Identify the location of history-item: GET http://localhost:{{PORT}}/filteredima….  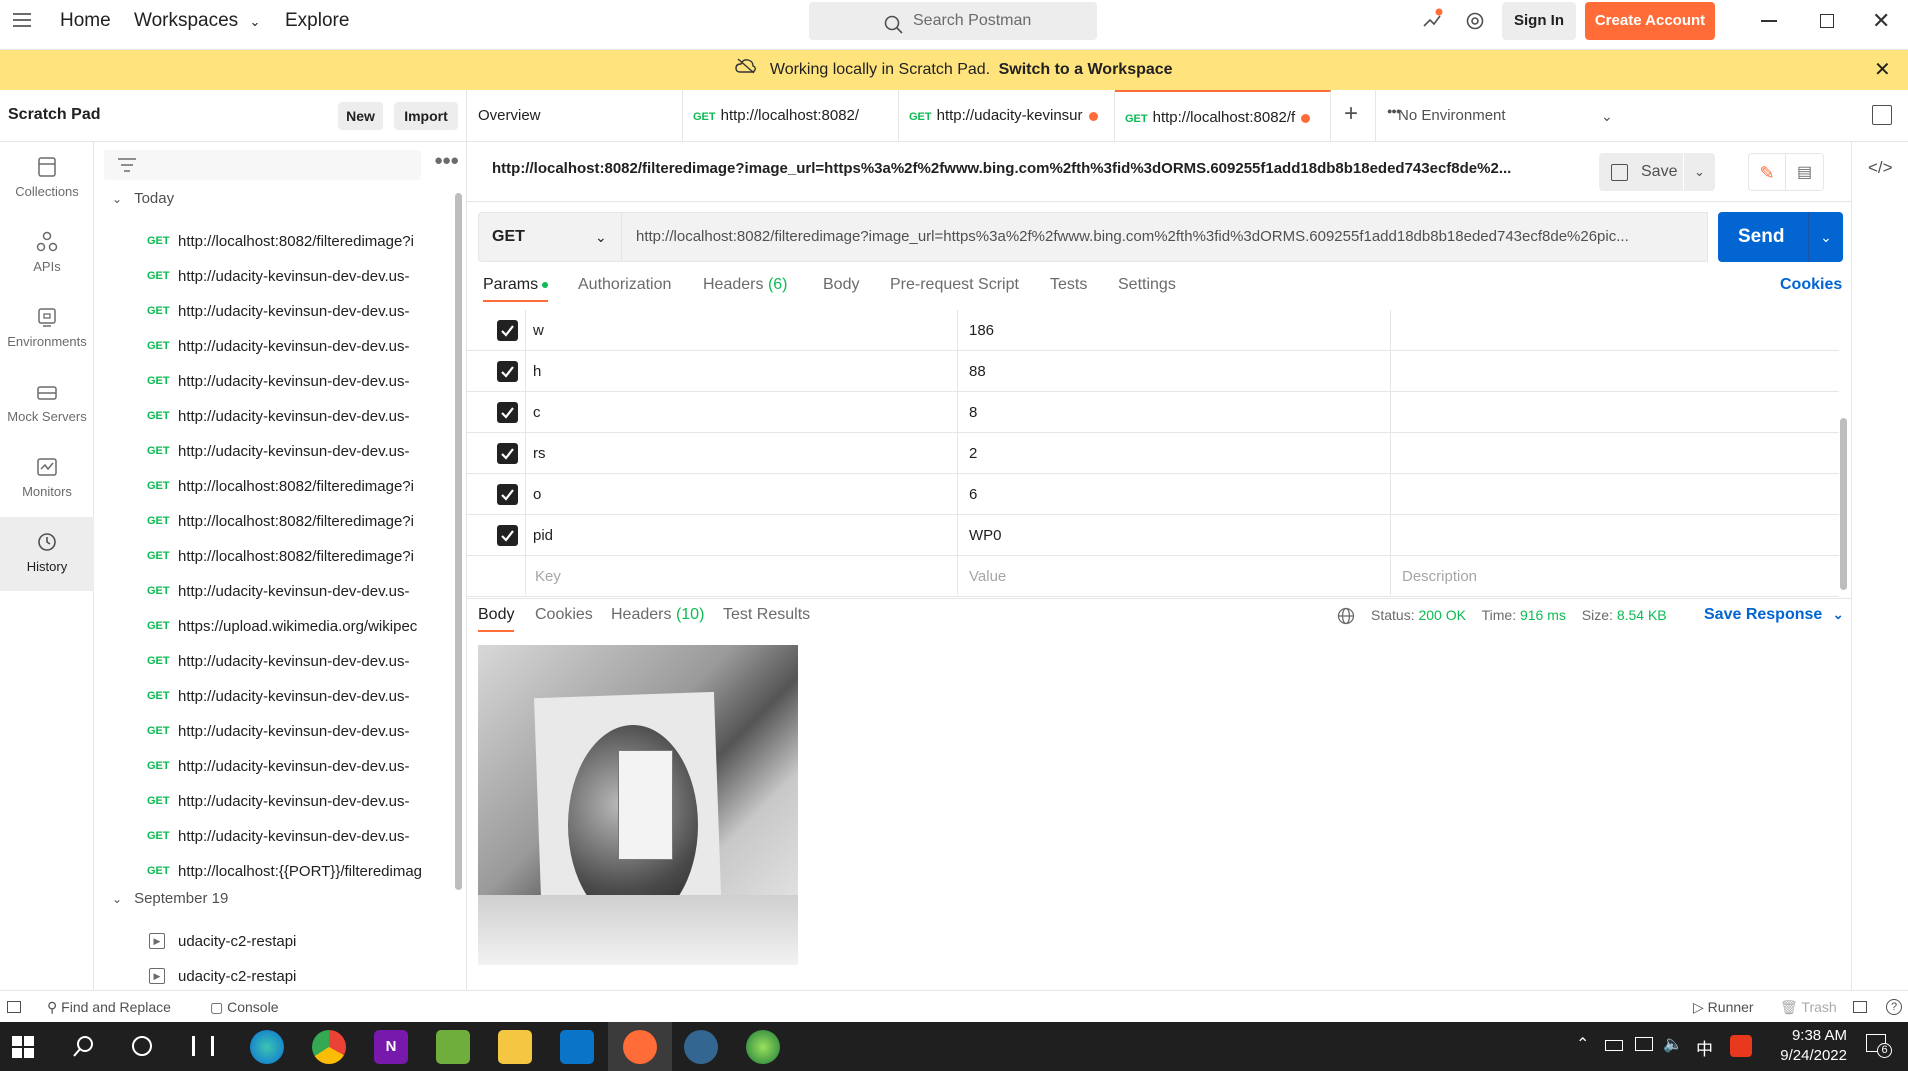
(274, 871).